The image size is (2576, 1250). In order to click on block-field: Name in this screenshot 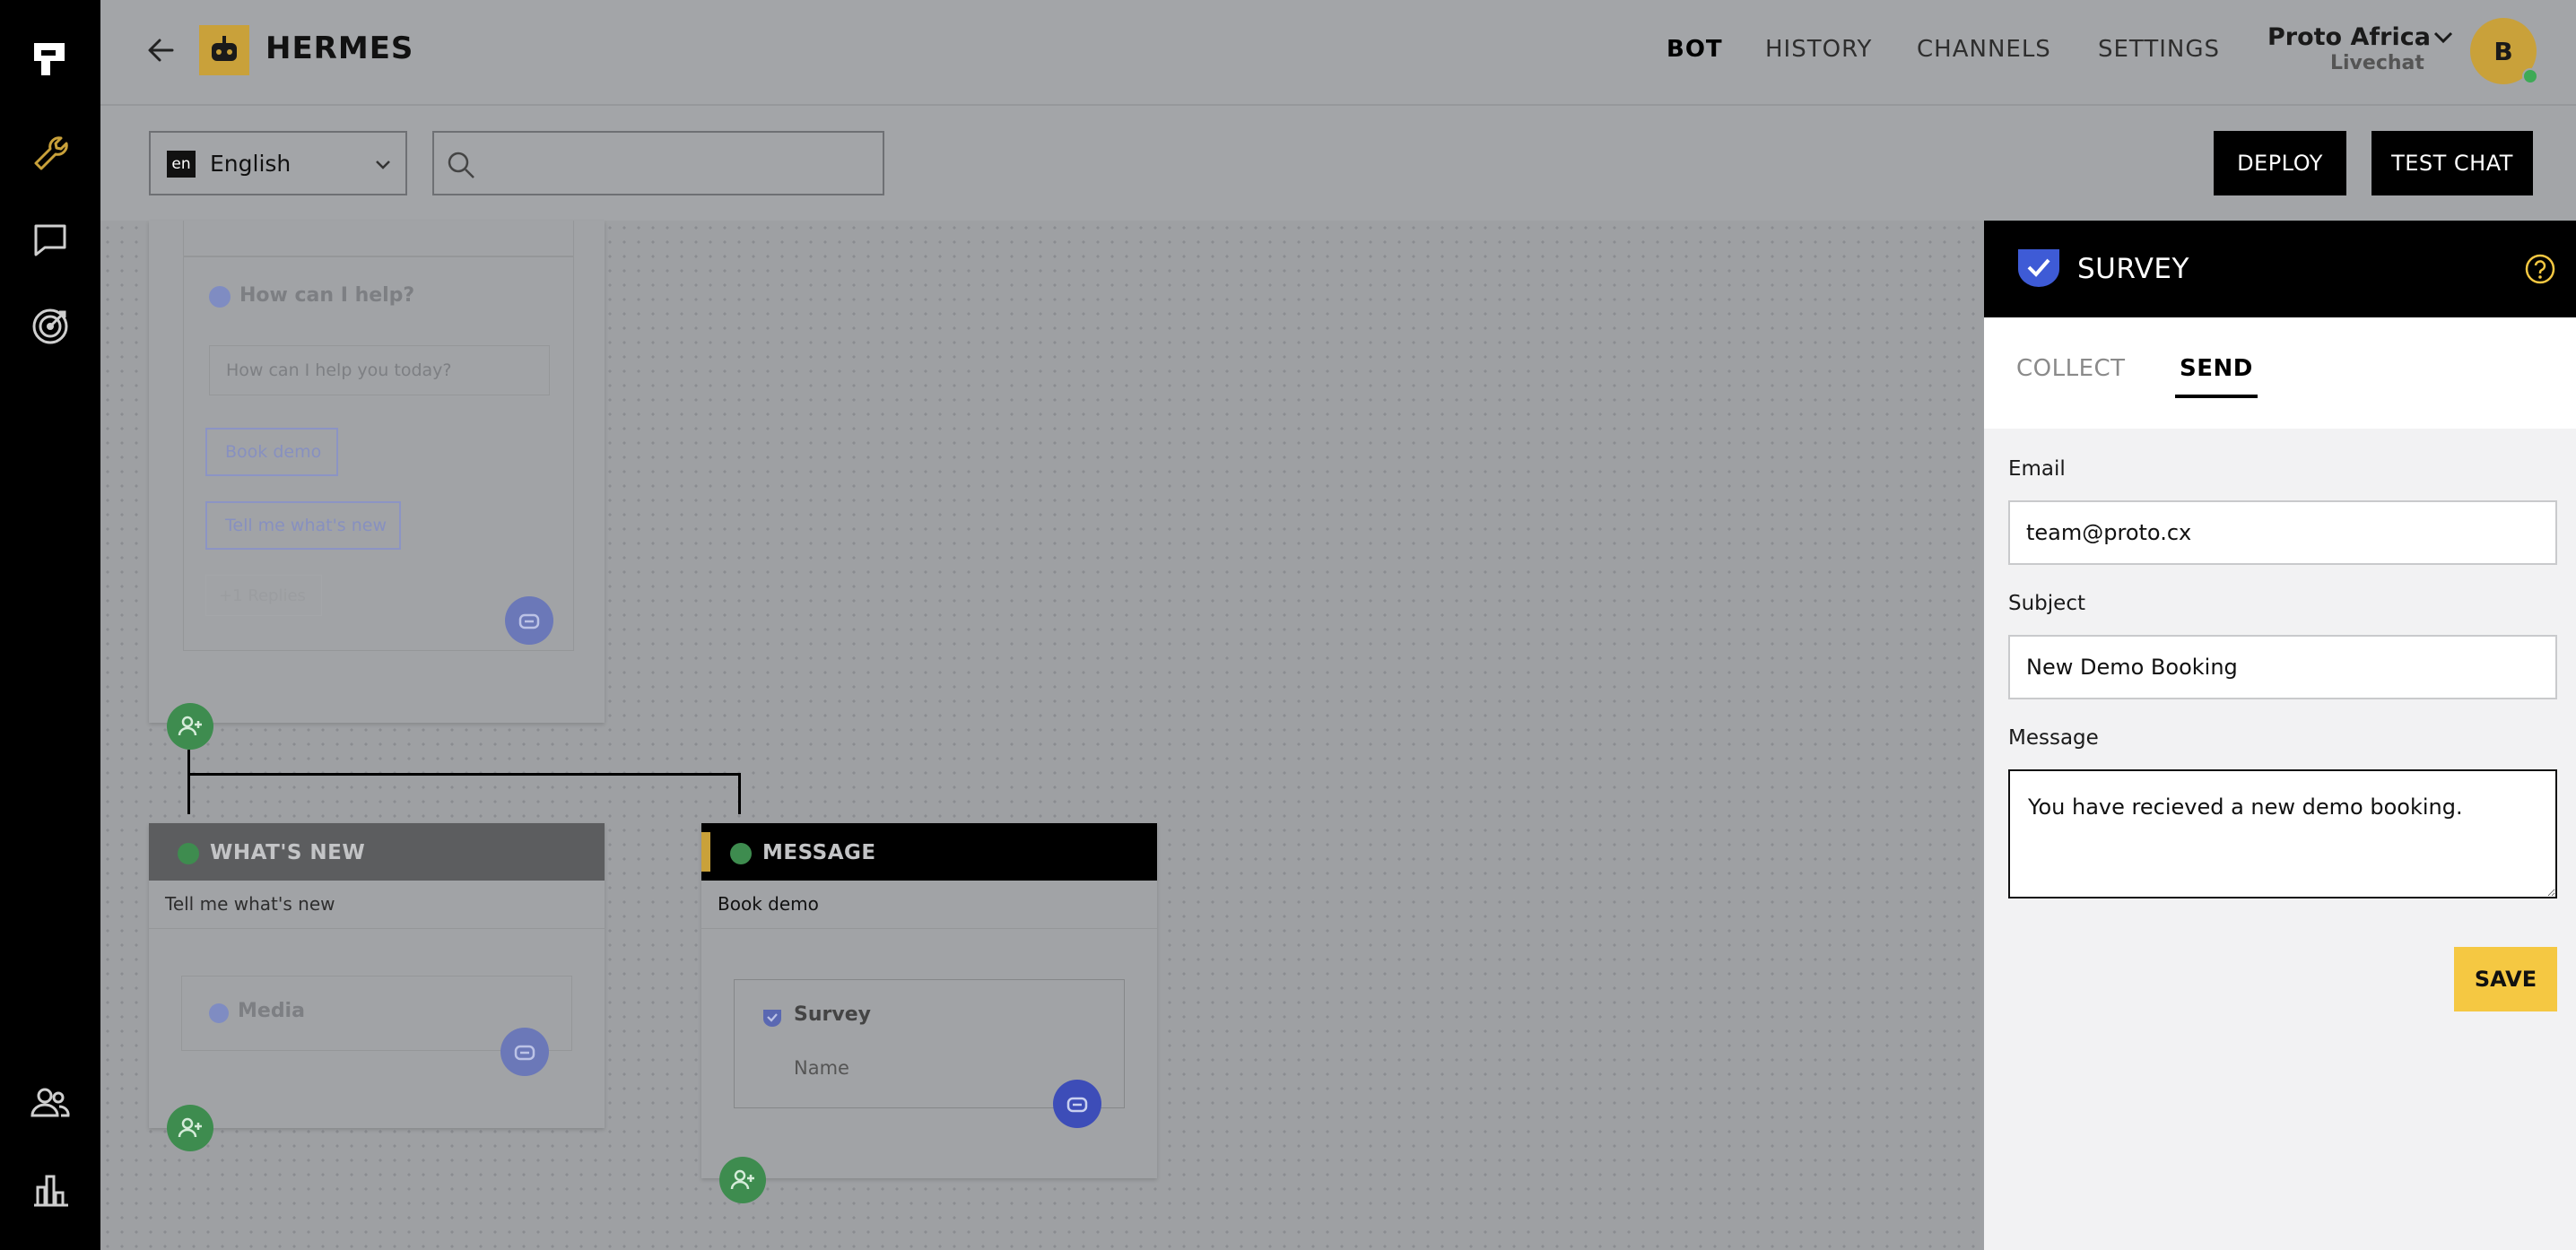, I will do `click(821, 1068)`.